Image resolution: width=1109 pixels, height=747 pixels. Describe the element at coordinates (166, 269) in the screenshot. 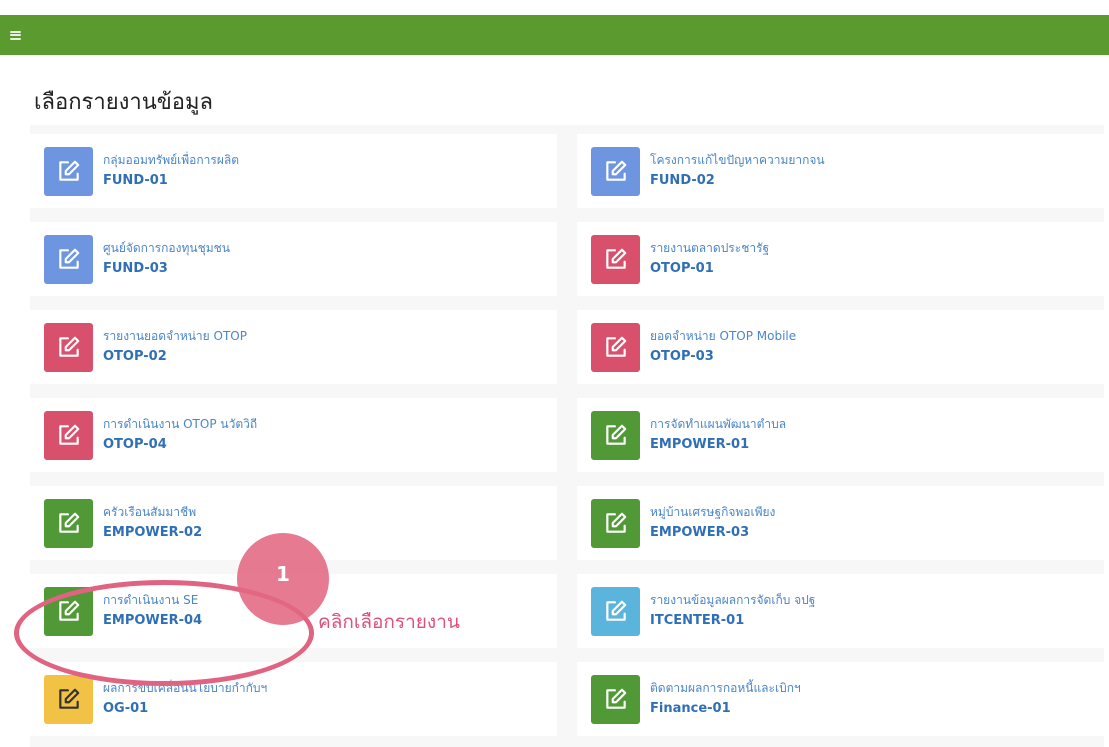

I see `report-code: FUND-03` at that location.